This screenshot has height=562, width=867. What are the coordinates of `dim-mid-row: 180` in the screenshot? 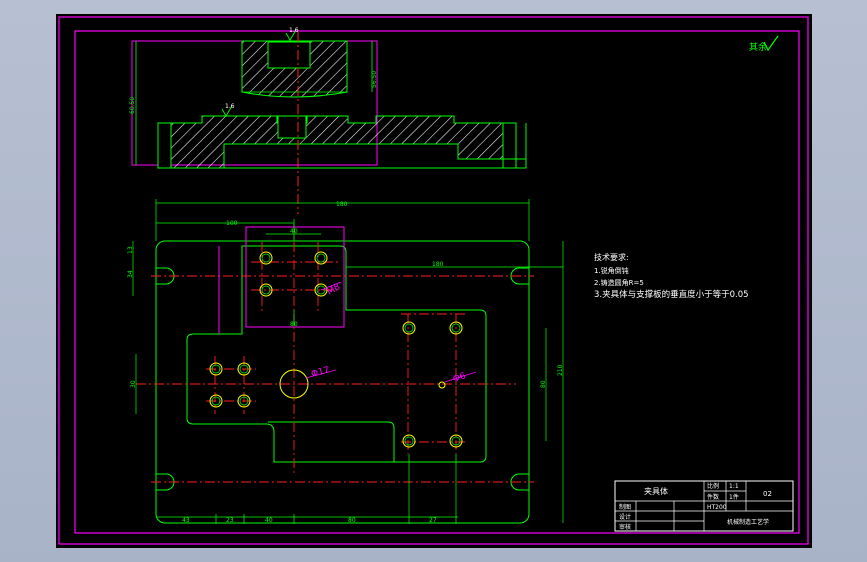 It's located at (438, 264).